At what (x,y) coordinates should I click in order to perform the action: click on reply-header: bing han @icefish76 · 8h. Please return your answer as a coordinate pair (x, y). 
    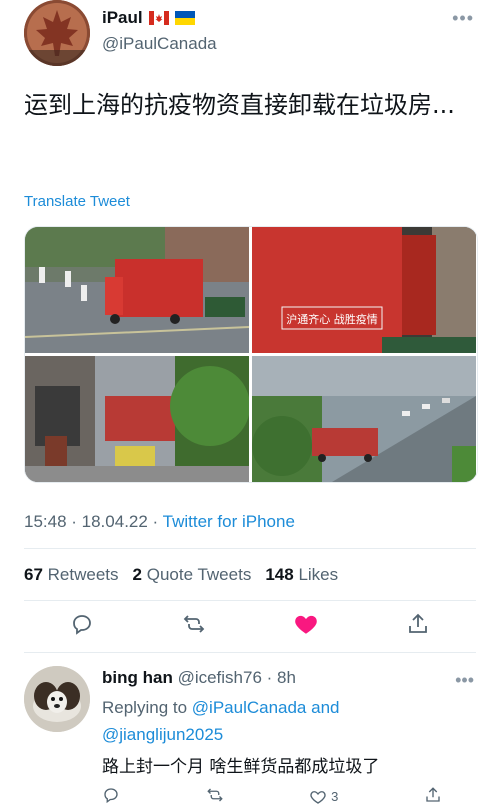
    Looking at the image, I should click on (199, 678).